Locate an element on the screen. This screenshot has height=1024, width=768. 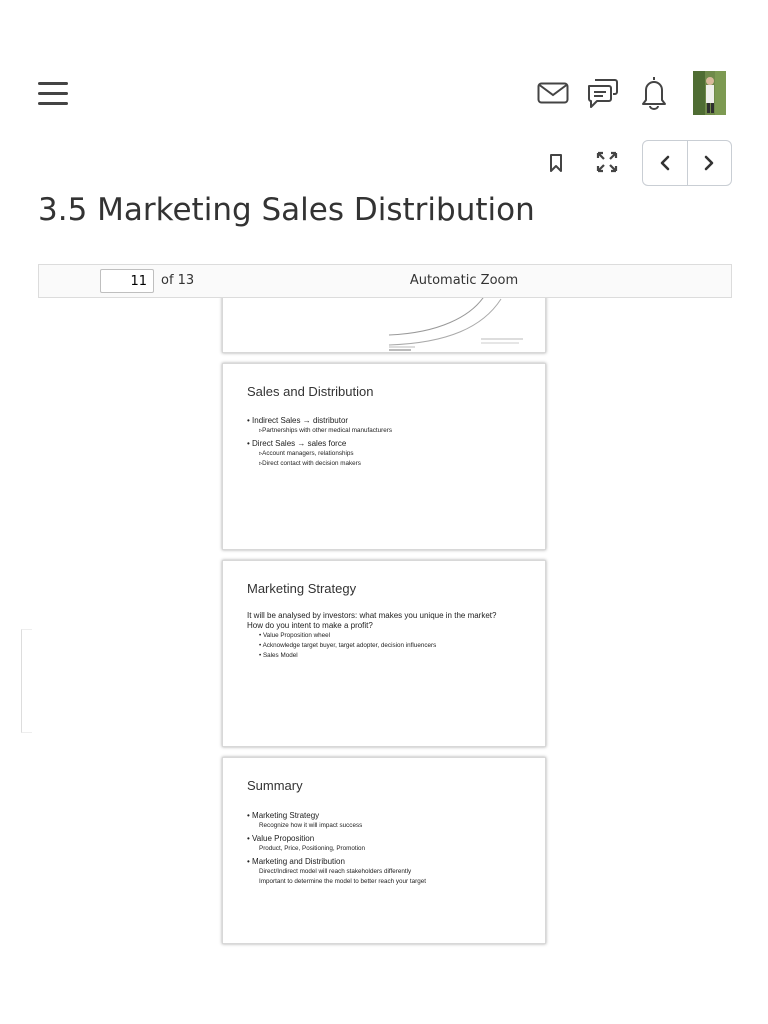
fullscreen-icon is located at coordinates (607, 162).